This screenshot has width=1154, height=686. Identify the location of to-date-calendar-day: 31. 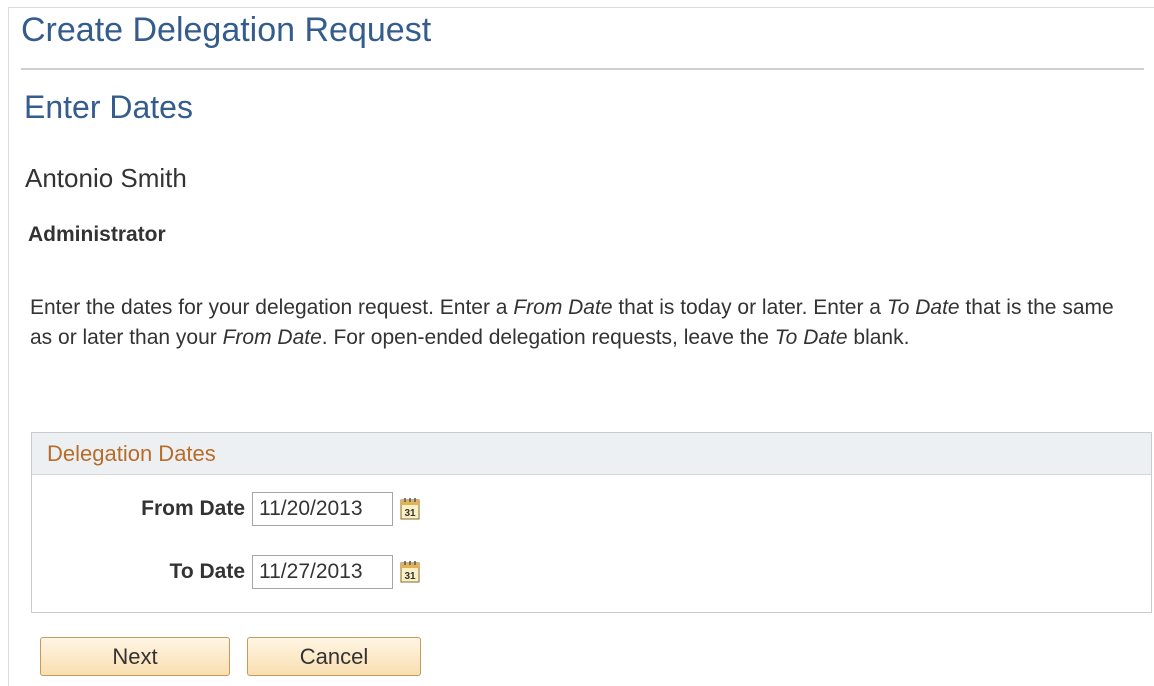
(410, 576).